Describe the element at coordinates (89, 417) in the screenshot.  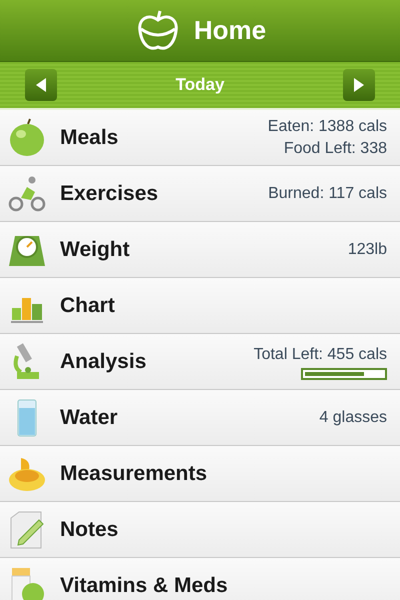
I see `item-label: Water` at that location.